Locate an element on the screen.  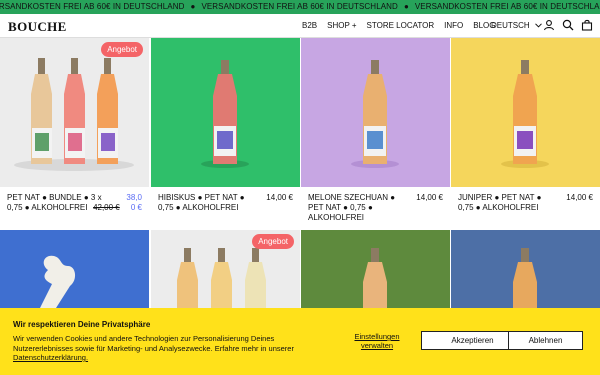
manage-settings-link: Einstellungen verwalten is located at coordinates (377, 341).